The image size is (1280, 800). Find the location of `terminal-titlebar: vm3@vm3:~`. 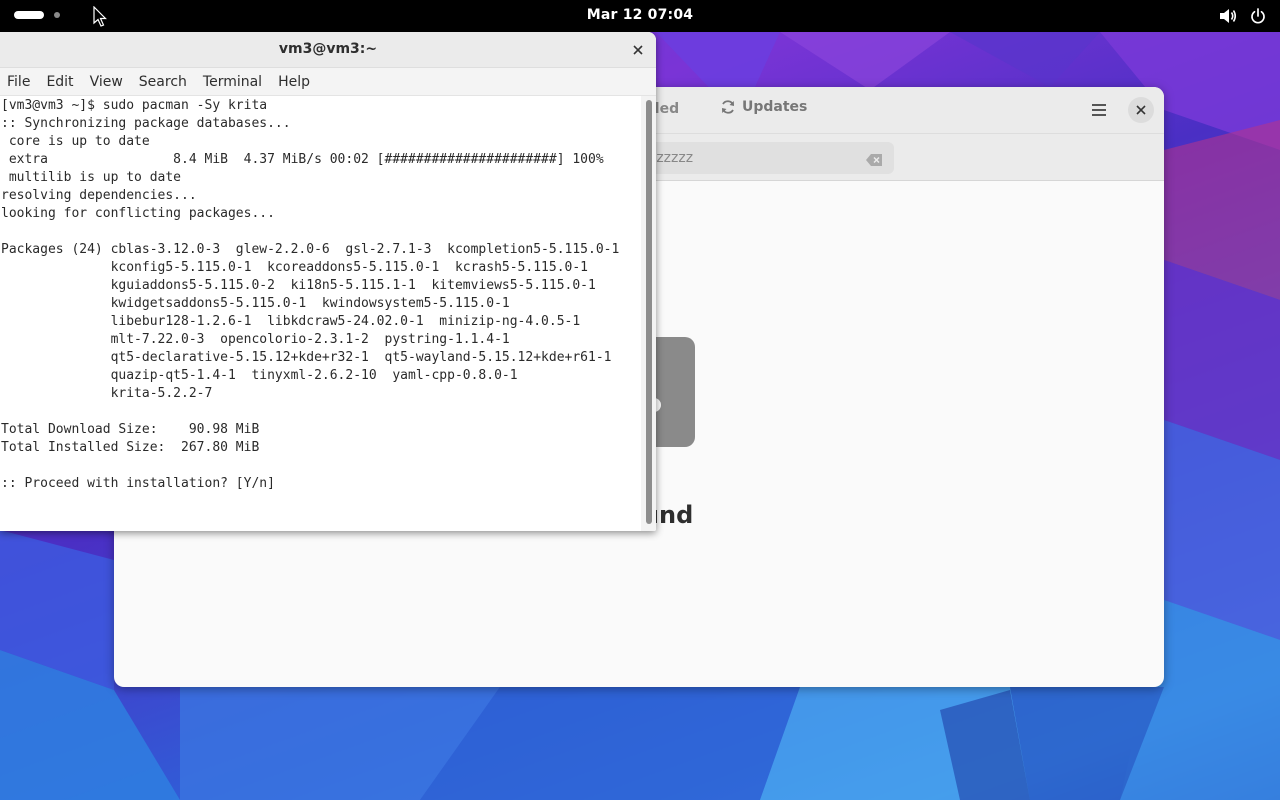

terminal-titlebar: vm3@vm3:~ is located at coordinates (328, 50).